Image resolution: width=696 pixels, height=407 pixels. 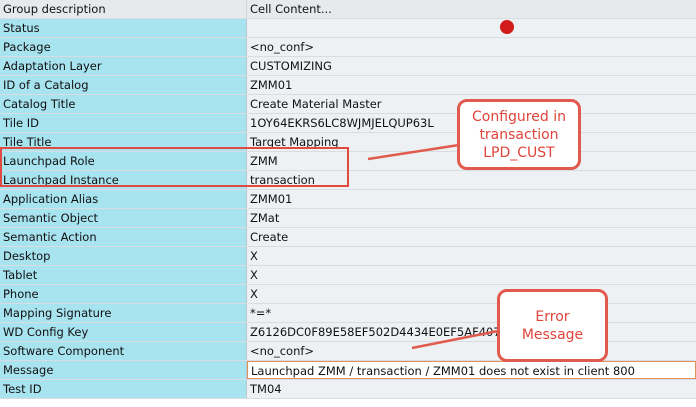 I want to click on callout-configured-line-2: transaction, so click(x=519, y=134).